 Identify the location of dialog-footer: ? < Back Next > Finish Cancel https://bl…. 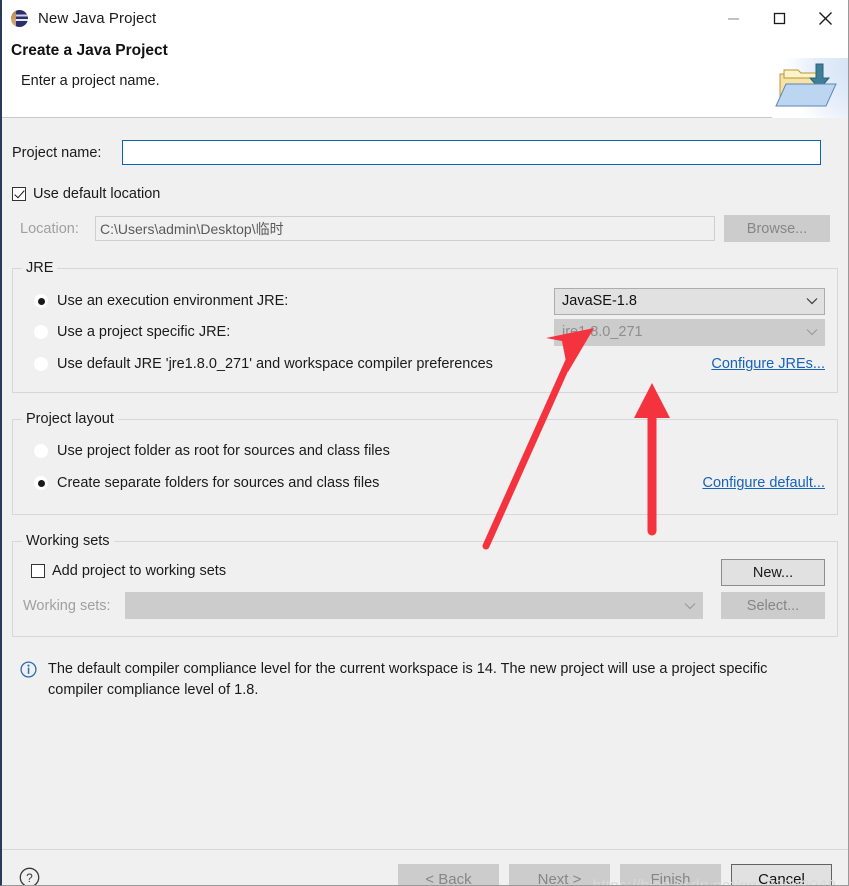
(425, 867).